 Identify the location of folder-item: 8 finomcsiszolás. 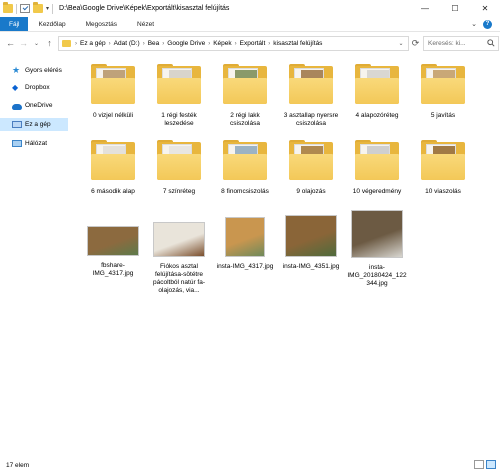
(245, 173).